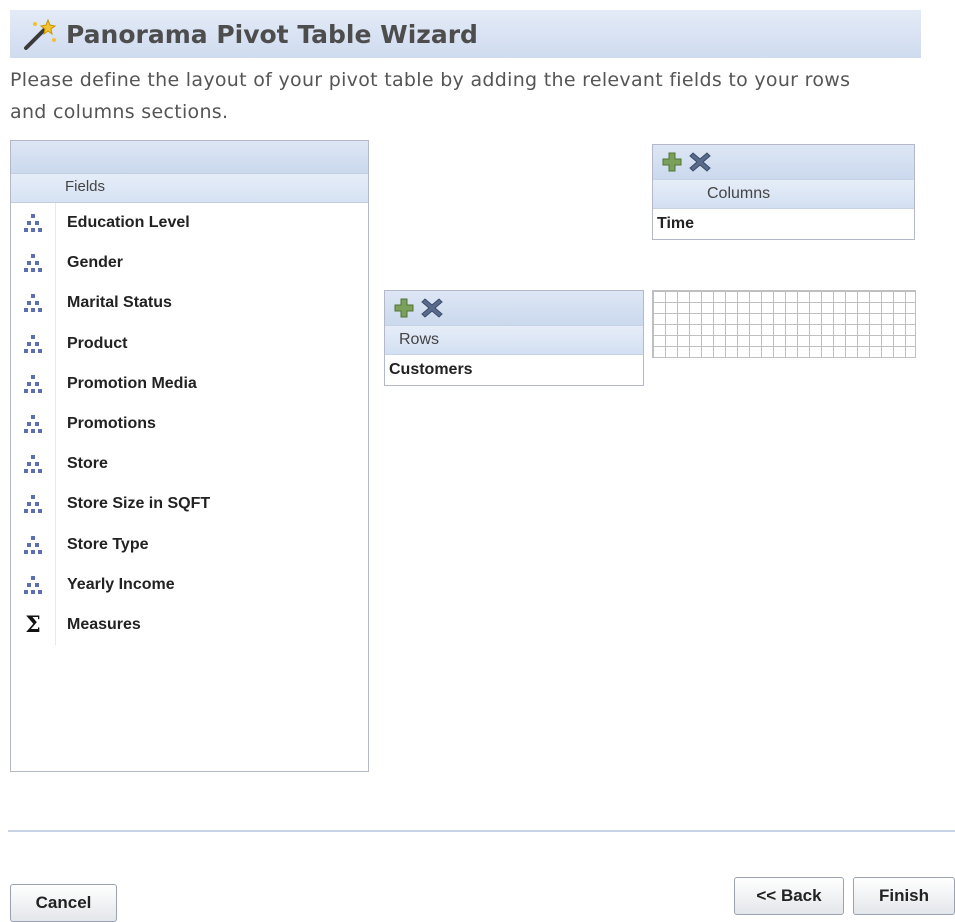 This screenshot has width=955, height=922. What do you see at coordinates (33, 624) in the screenshot?
I see `sigma-icon: Σ` at bounding box center [33, 624].